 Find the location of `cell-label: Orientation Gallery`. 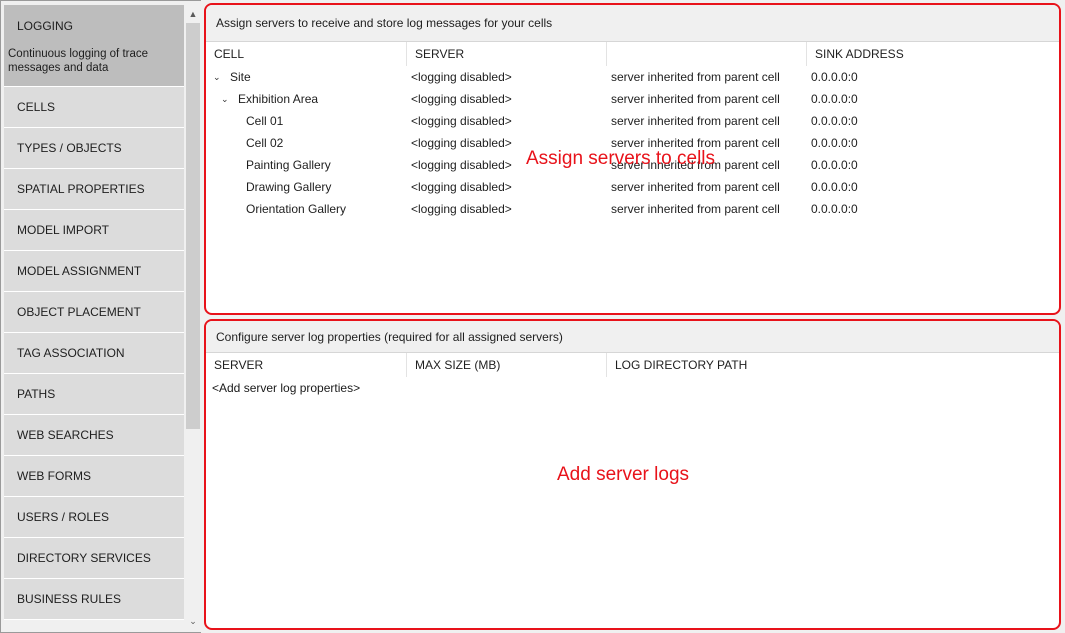

cell-label: Orientation Gallery is located at coordinates (296, 209).